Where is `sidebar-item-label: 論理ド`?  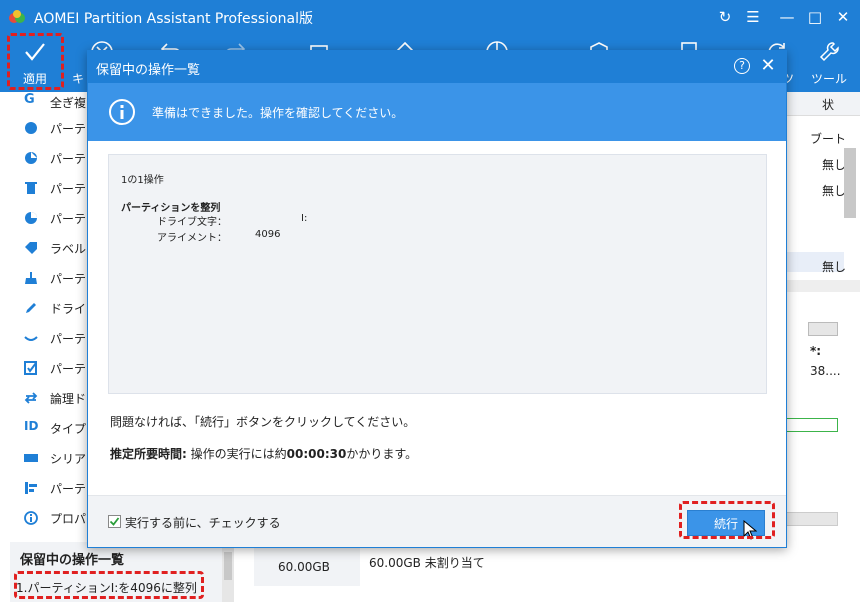 sidebar-item-label: 論理ド is located at coordinates (68, 399).